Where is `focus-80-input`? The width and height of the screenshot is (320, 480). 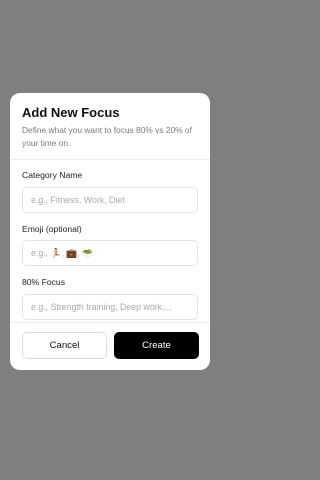
focus-80-input is located at coordinates (110, 307).